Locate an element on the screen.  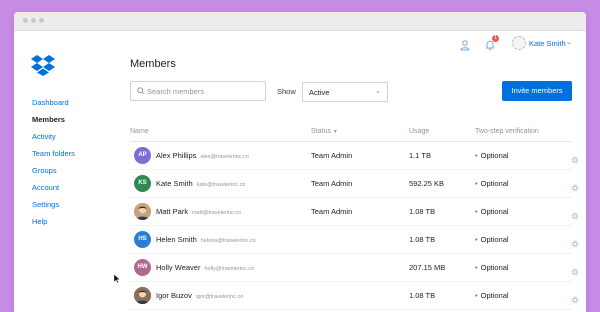
member-name-cell: Holly Weaver holly@travelerinc.co is located at coordinates (205, 267).